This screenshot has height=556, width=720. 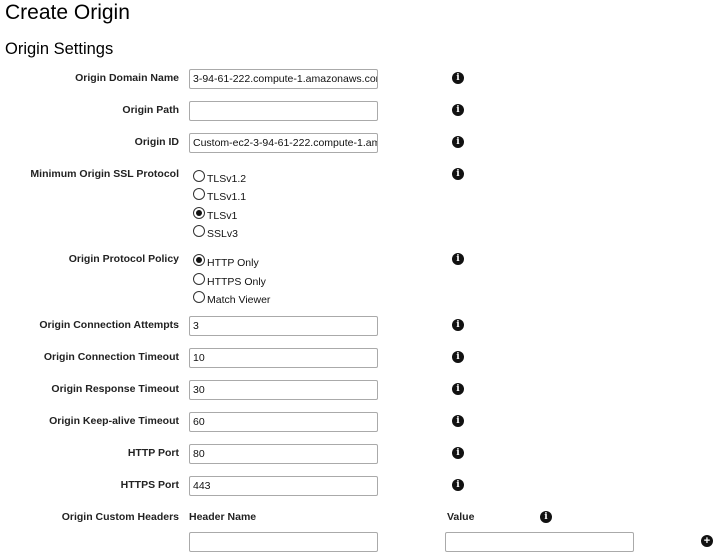 What do you see at coordinates (104, 174) in the screenshot?
I see `ssl-protocol-label: Minimum Origin SSL Protocol` at bounding box center [104, 174].